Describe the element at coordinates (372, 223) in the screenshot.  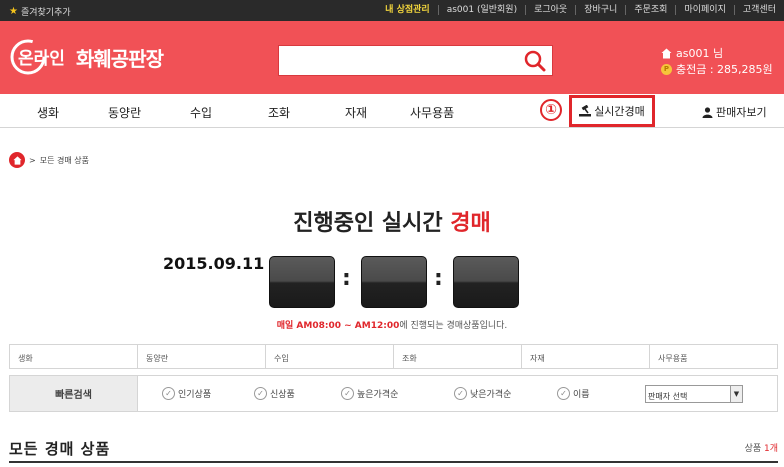
I see `page-title-main: 진행중인 실시간` at that location.